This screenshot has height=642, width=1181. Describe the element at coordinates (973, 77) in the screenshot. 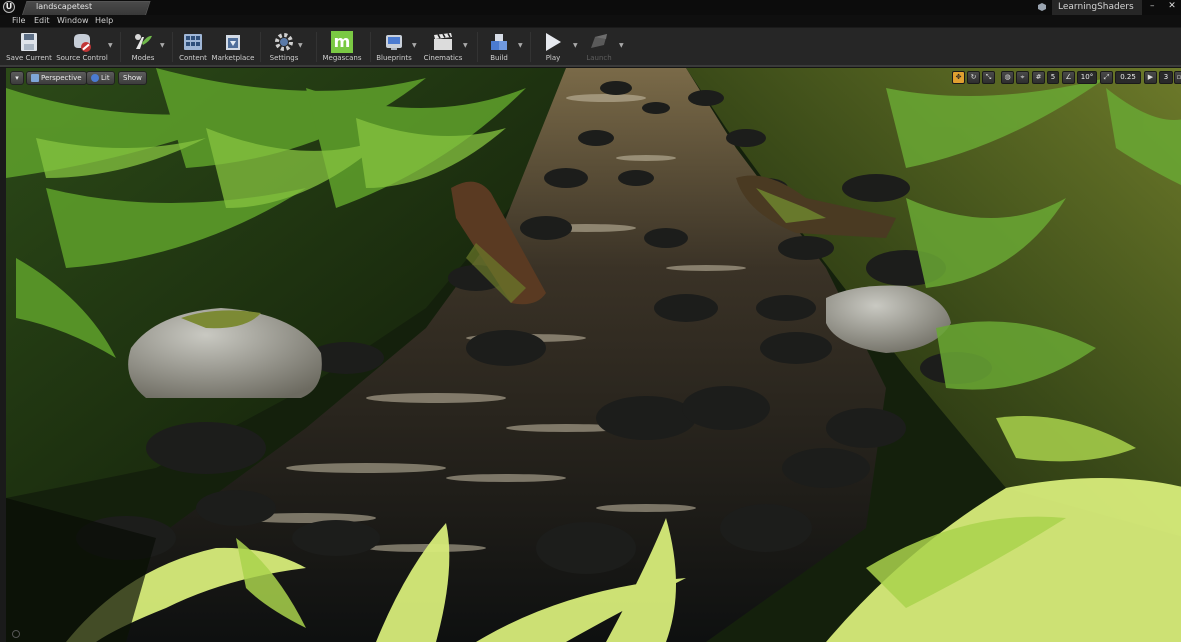

I see `rotate-mode-icon: ↻` at that location.